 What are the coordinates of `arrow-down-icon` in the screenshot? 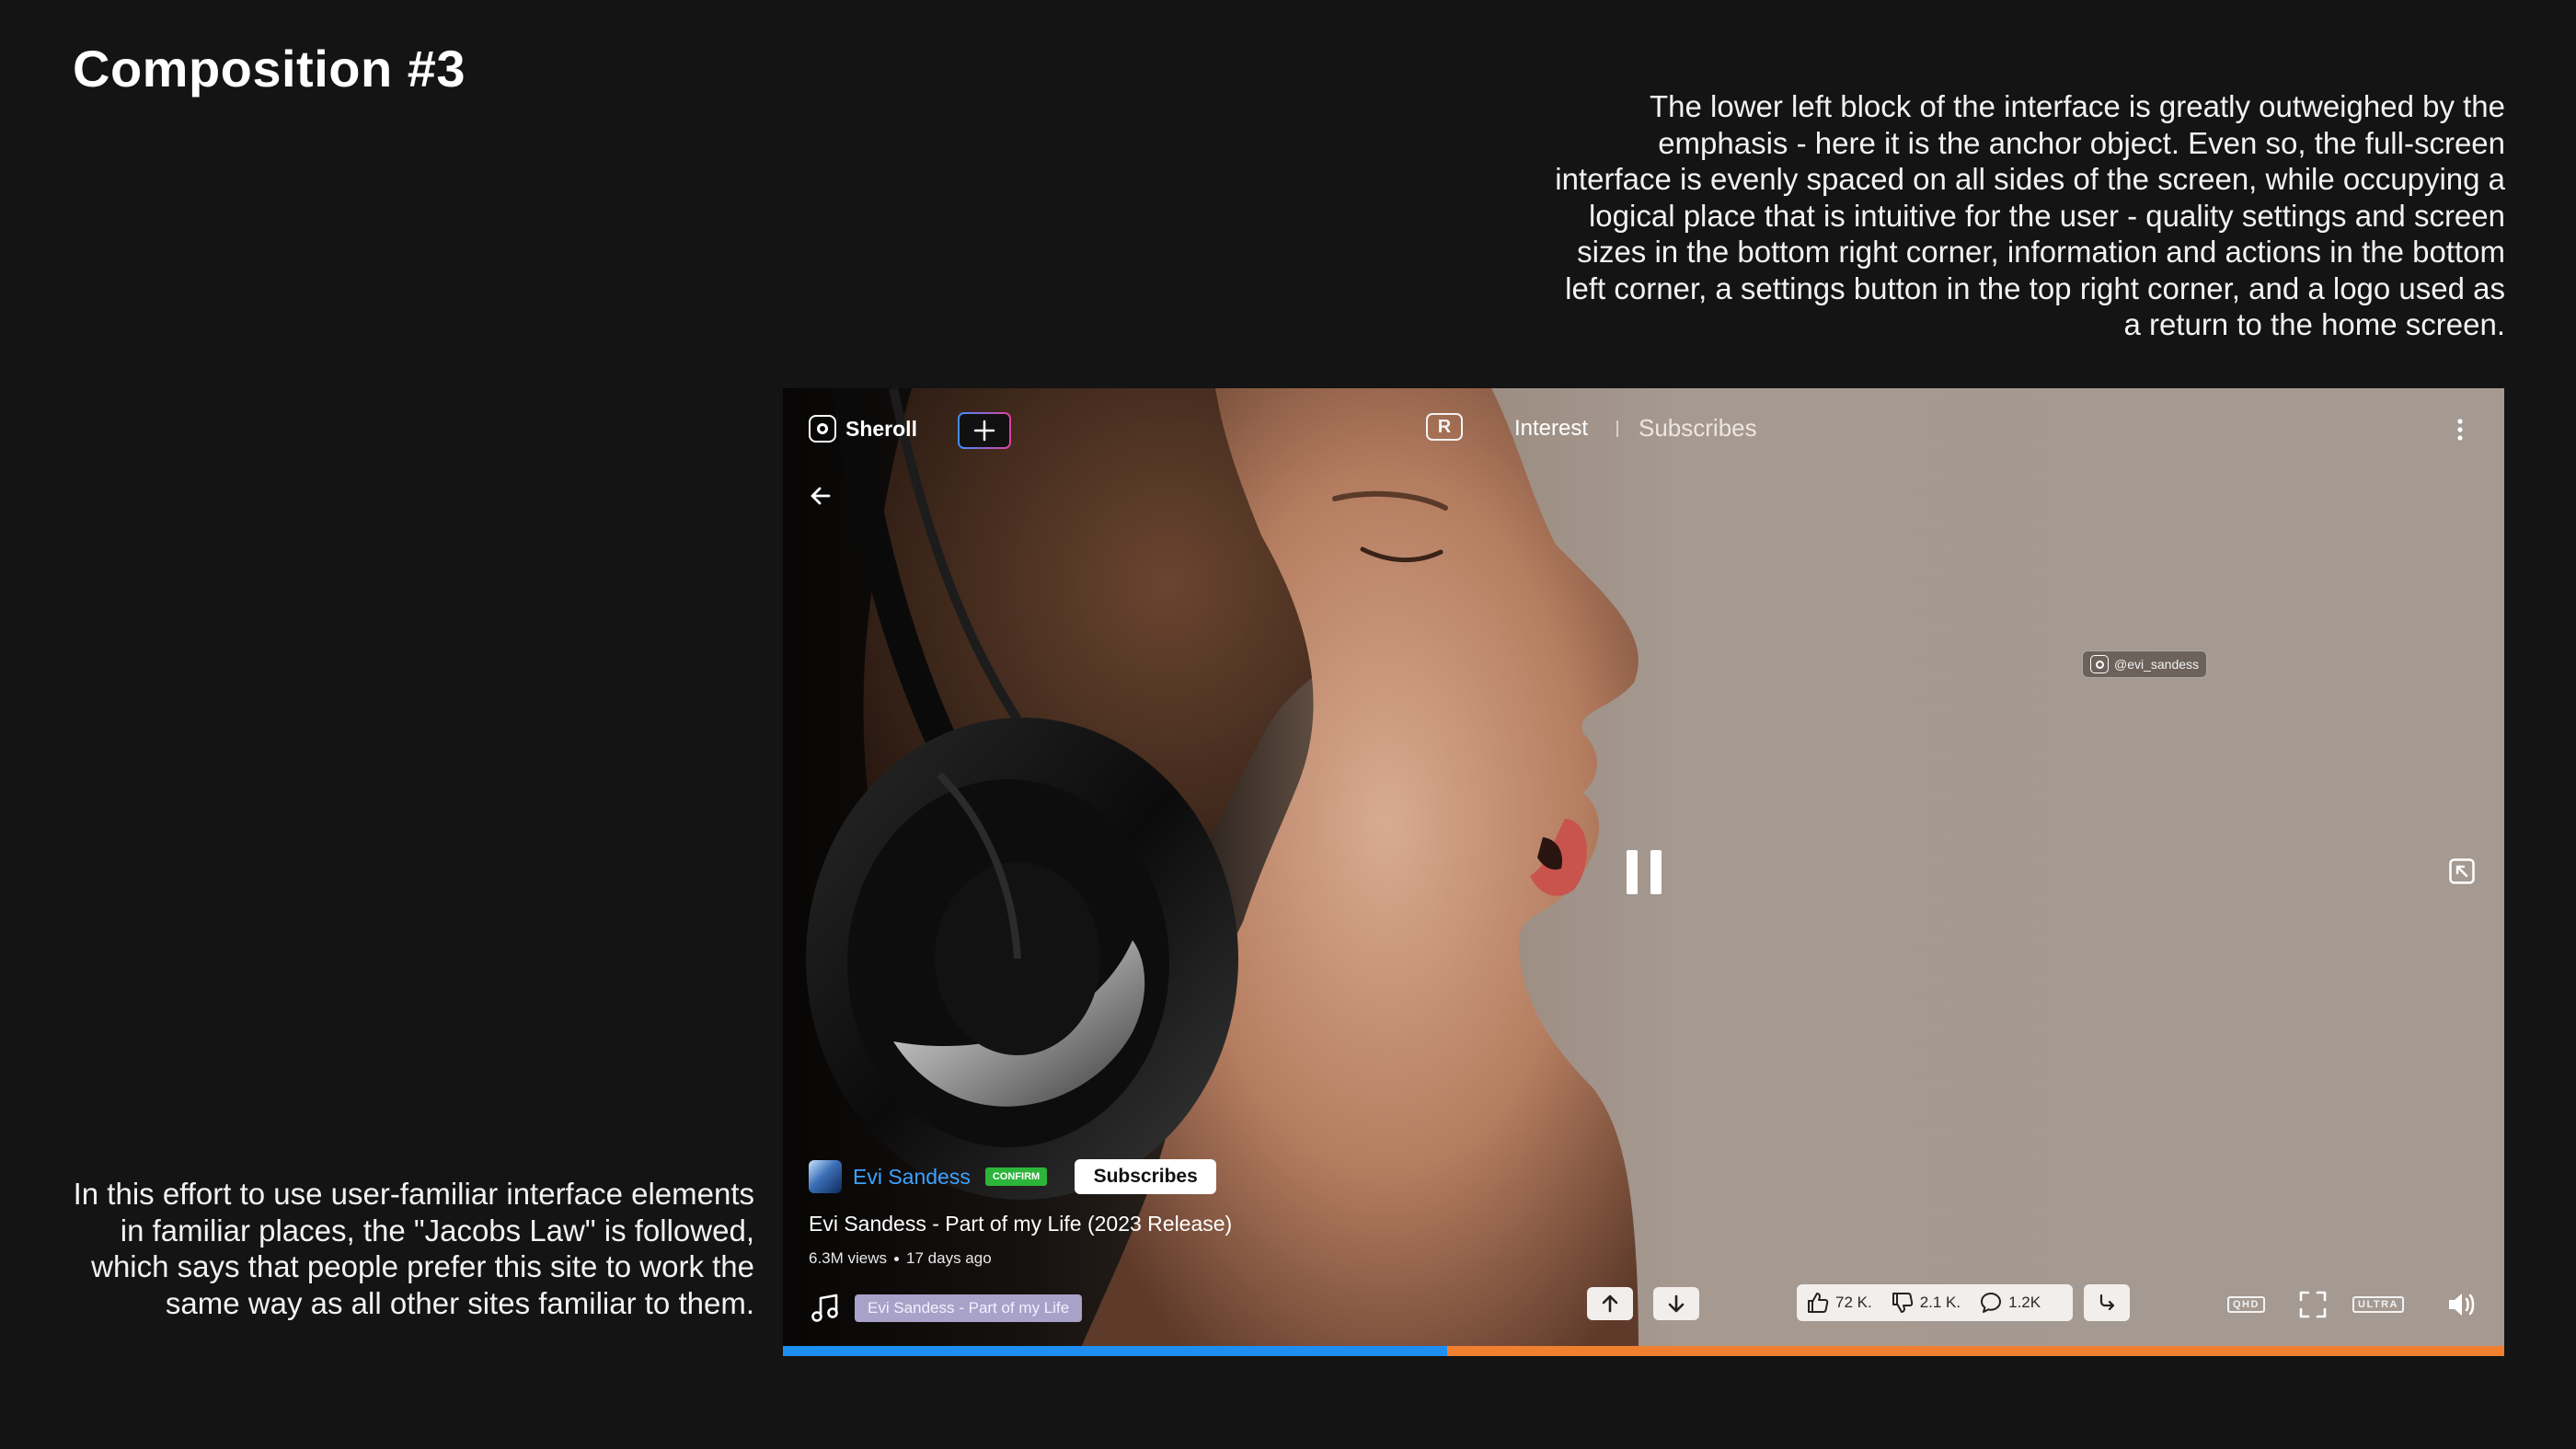 It's located at (1676, 1303).